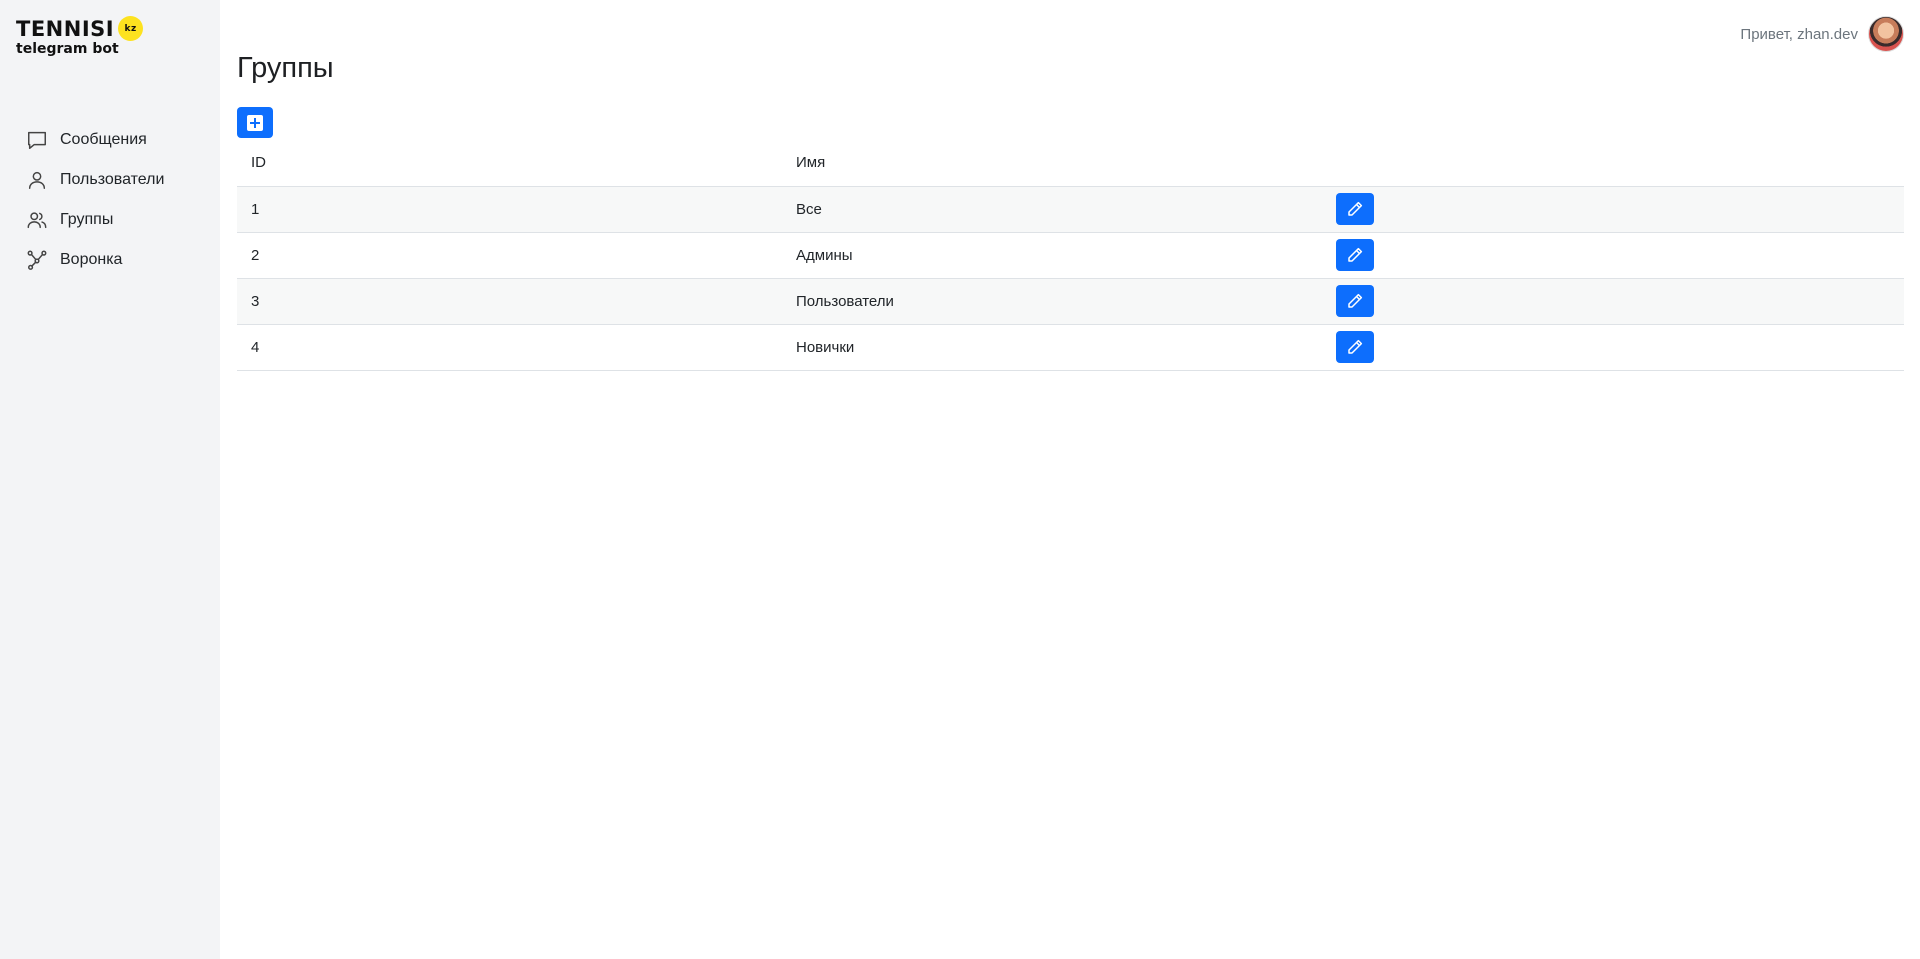 The height and width of the screenshot is (959, 1920). I want to click on funnel-icon, so click(37, 260).